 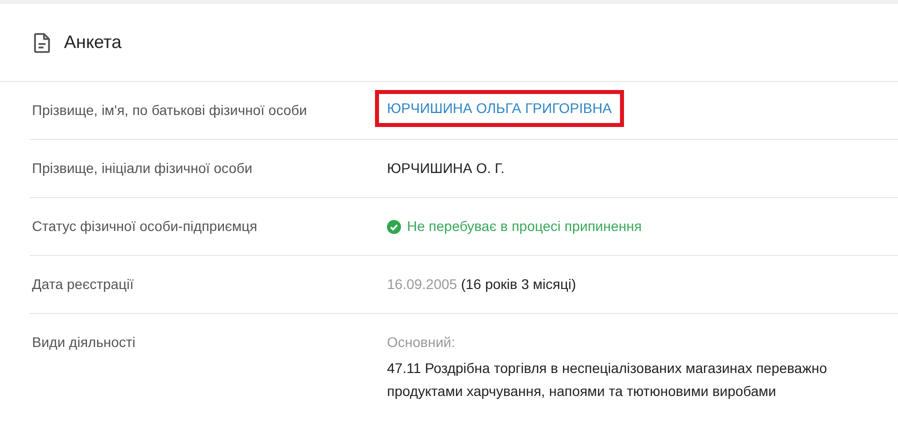 What do you see at coordinates (144, 226) in the screenshot?
I see `field-label: Статус фізичної особи-підприємця` at bounding box center [144, 226].